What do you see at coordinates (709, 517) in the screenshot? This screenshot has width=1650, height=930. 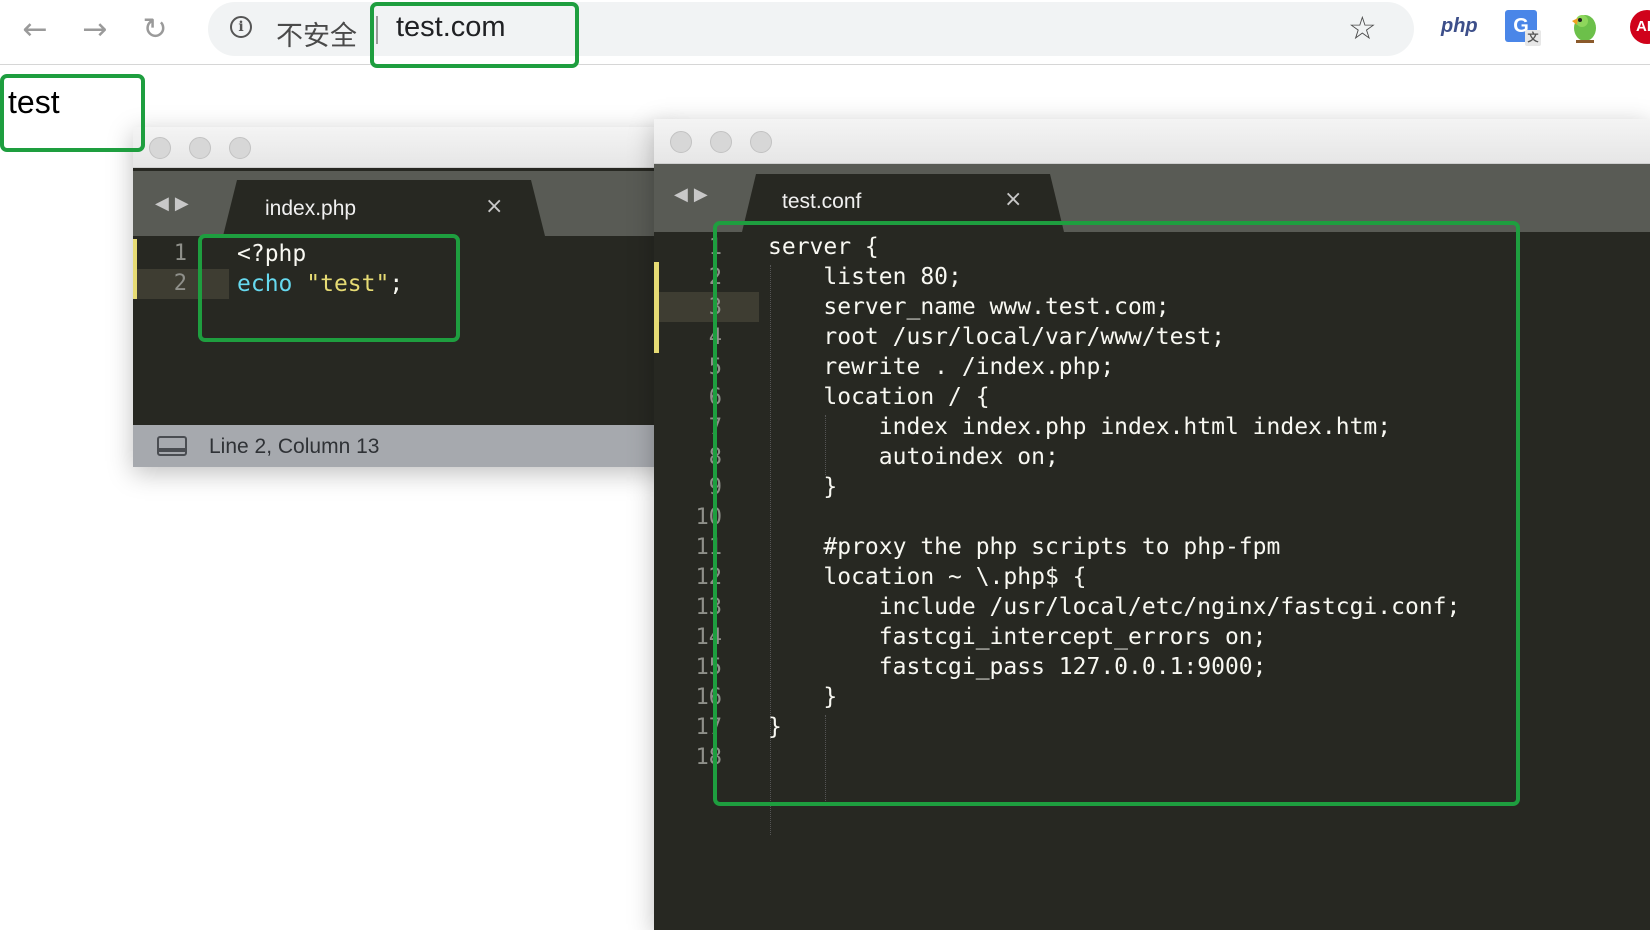 I see `line-number: 10` at bounding box center [709, 517].